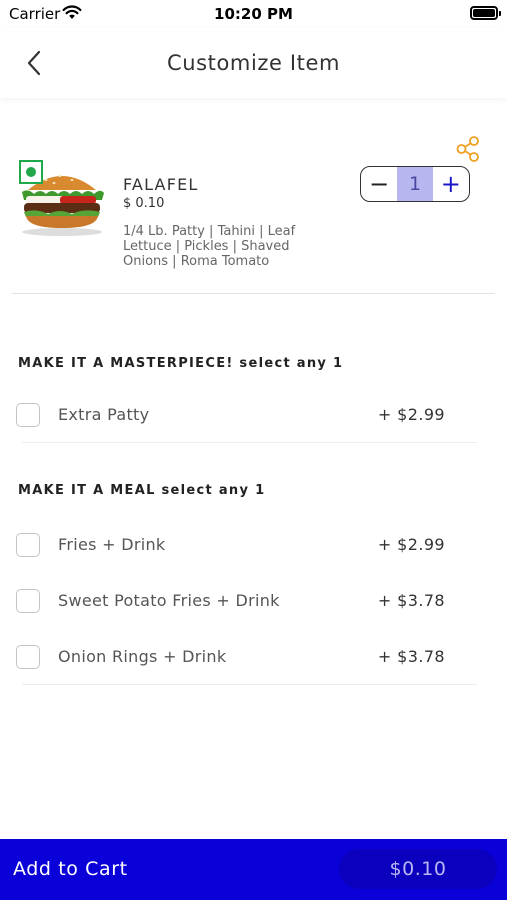  I want to click on veg-indicator-icon, so click(31, 172).